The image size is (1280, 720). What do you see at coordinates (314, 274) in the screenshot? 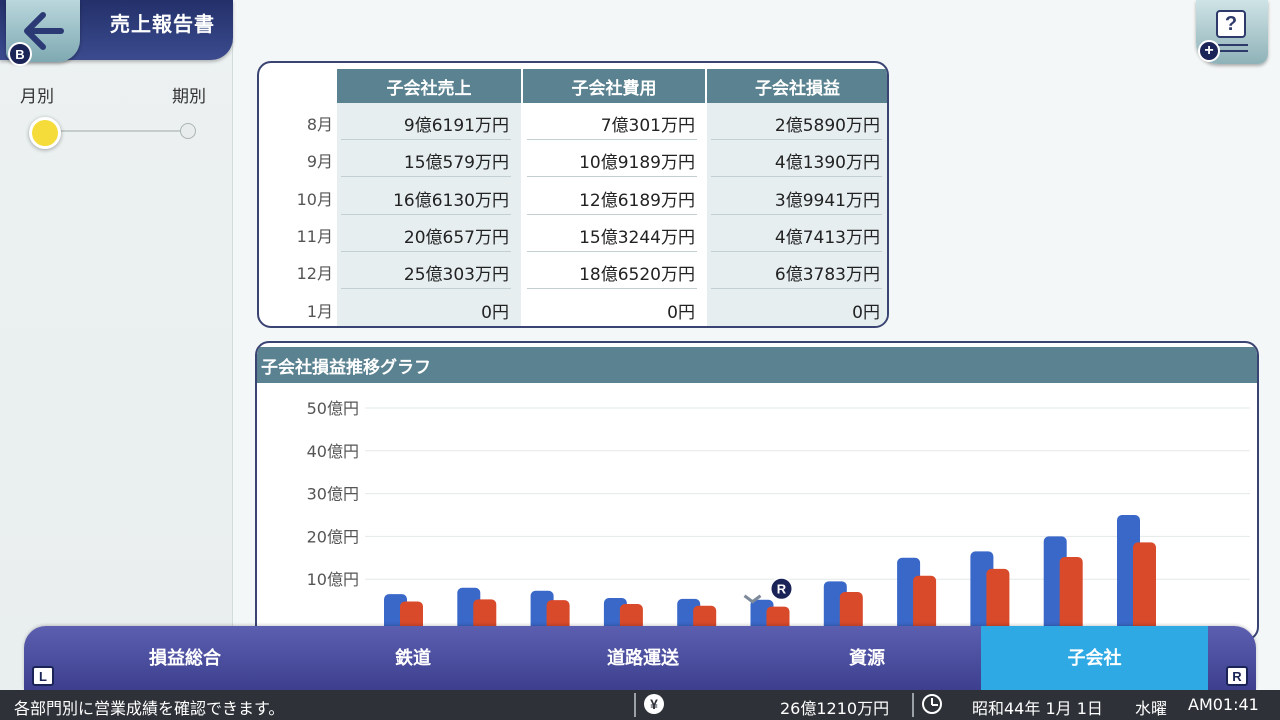
I see `row-month-label: 12月` at bounding box center [314, 274].